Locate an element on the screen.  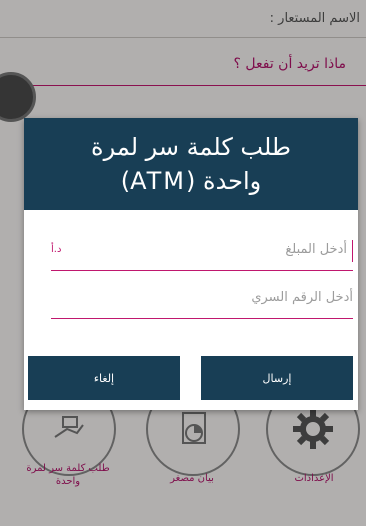
dialog-title: طلب كلمة سر لمرة واحدة (ATM) is located at coordinates (191, 164).